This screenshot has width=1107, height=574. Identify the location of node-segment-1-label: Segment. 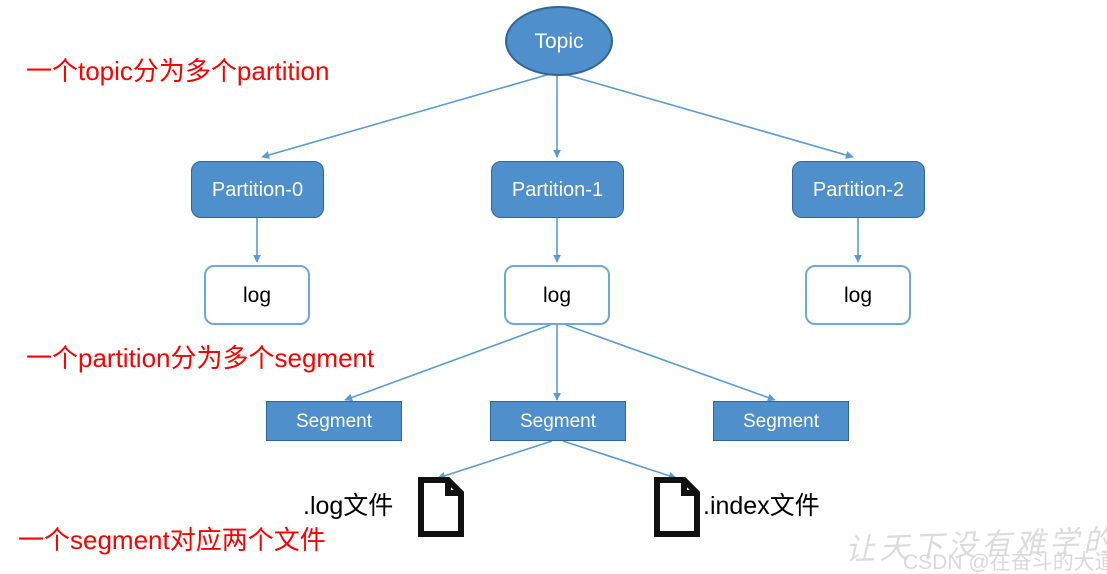
(558, 421).